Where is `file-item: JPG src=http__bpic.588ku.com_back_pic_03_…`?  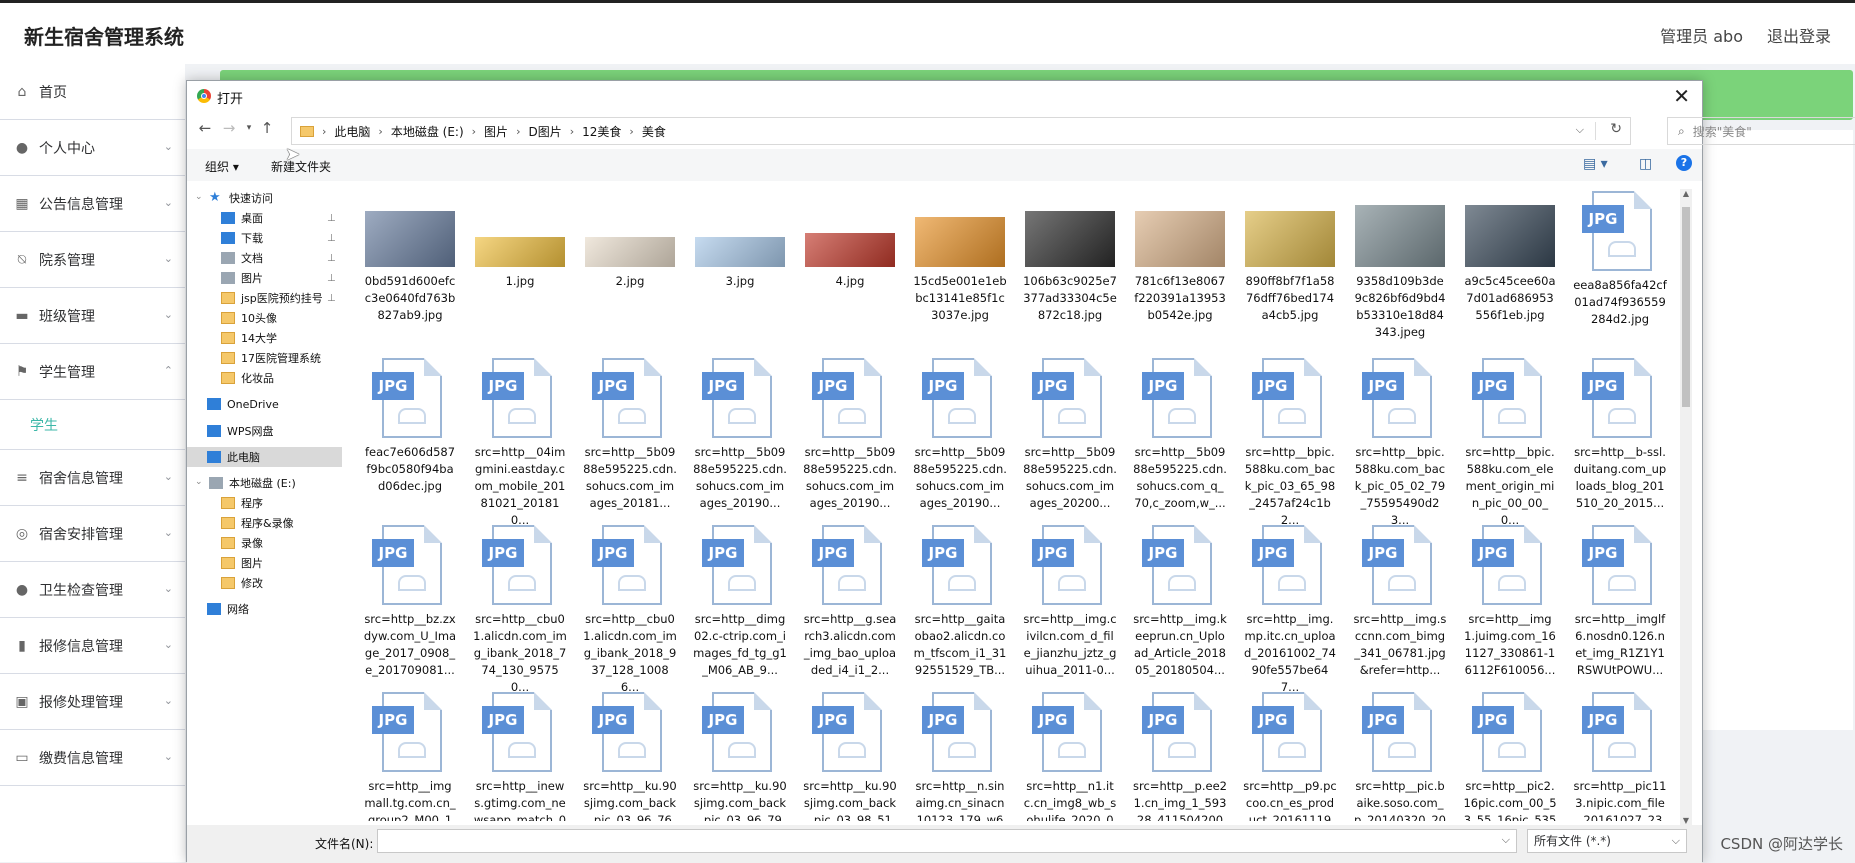
file-item: JPG src=http__bpic.588ku.com_back_pic_03_… is located at coordinates (1290, 443).